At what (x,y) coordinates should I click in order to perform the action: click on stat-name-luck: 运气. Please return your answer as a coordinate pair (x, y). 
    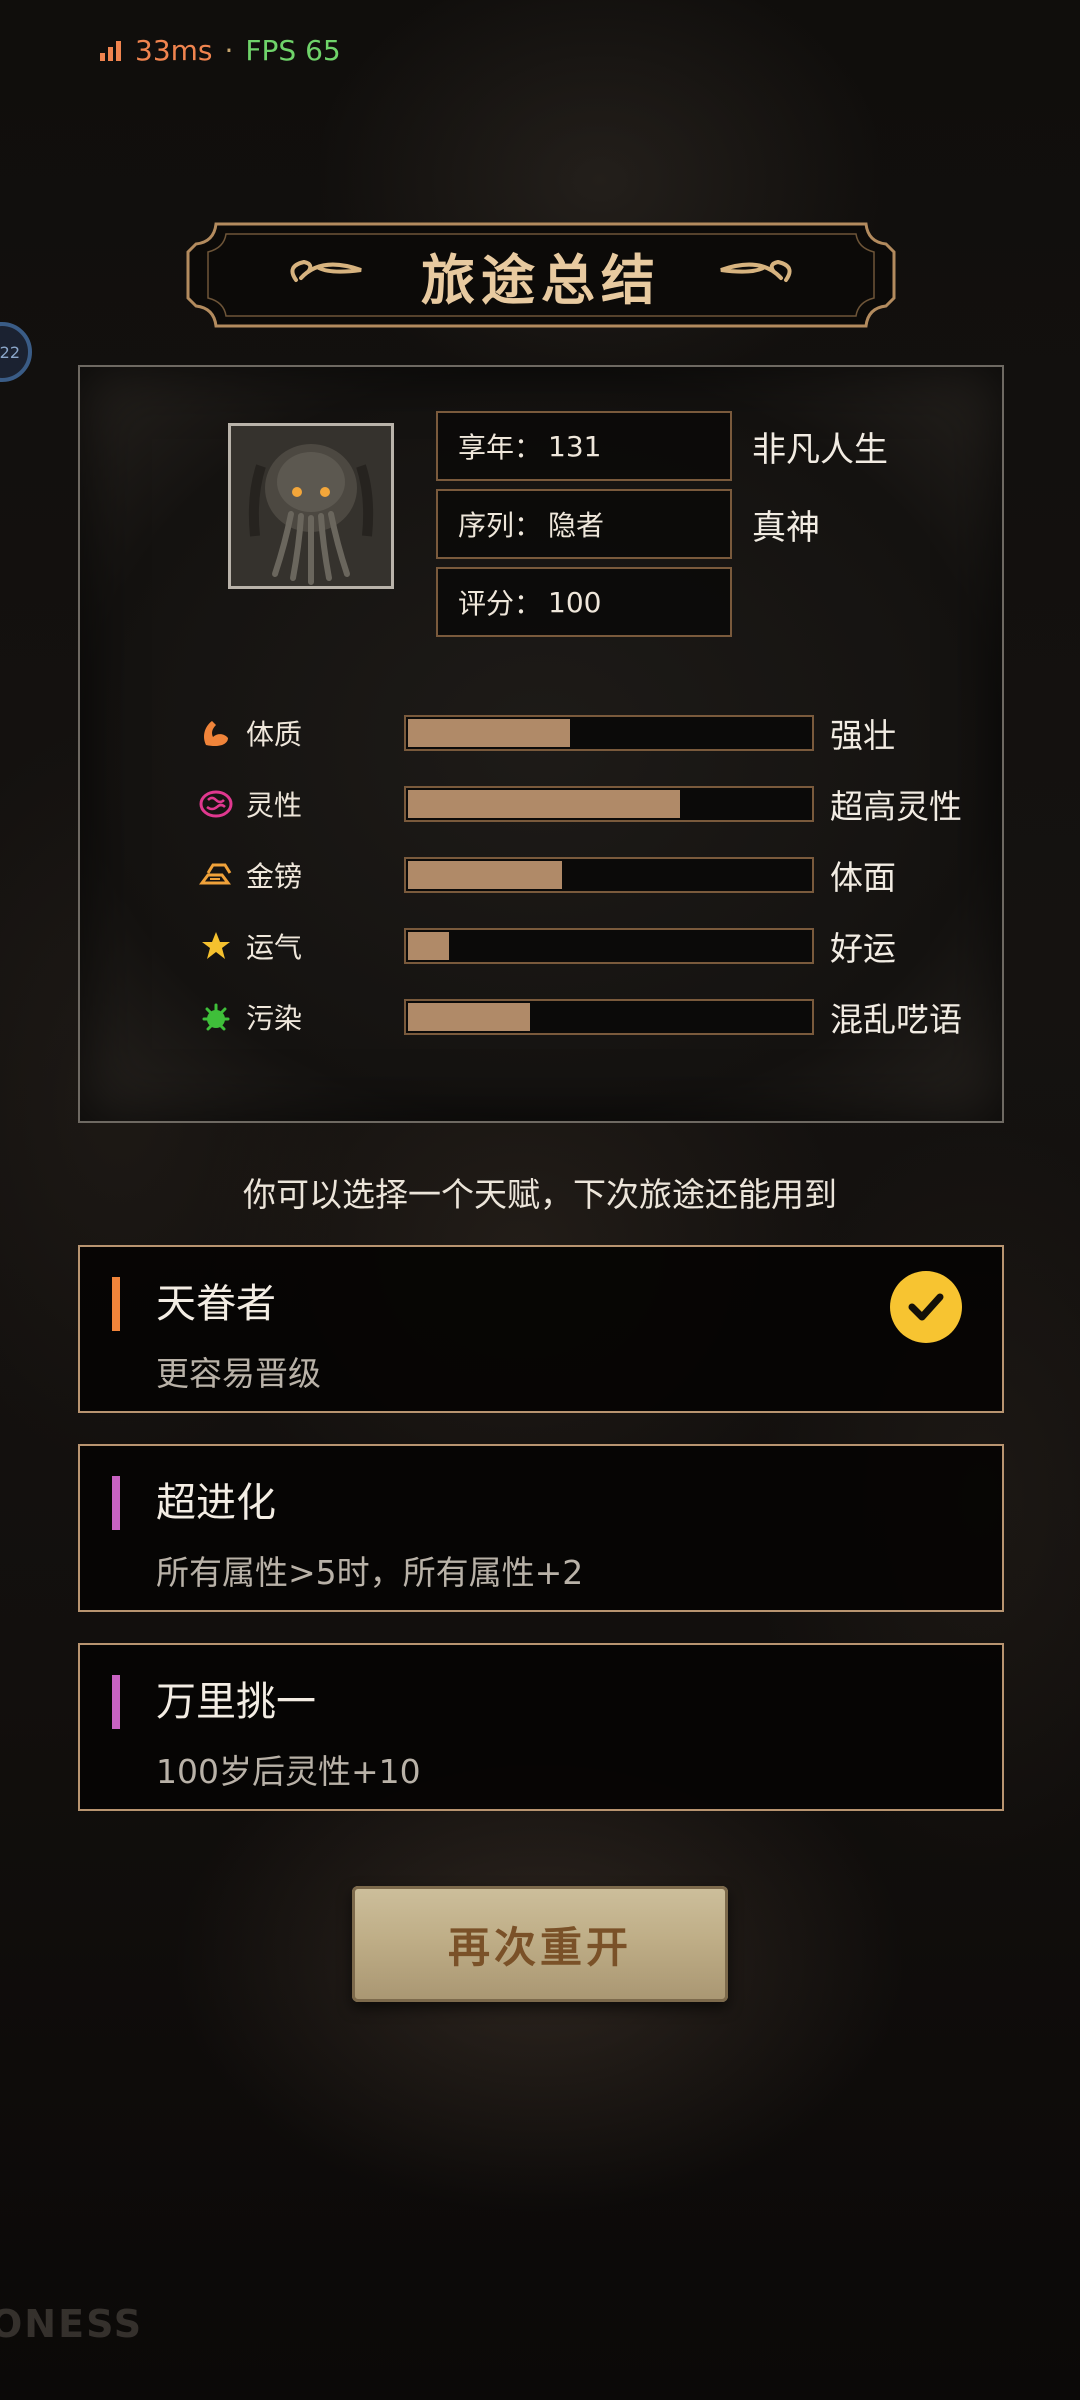
    Looking at the image, I should click on (274, 947).